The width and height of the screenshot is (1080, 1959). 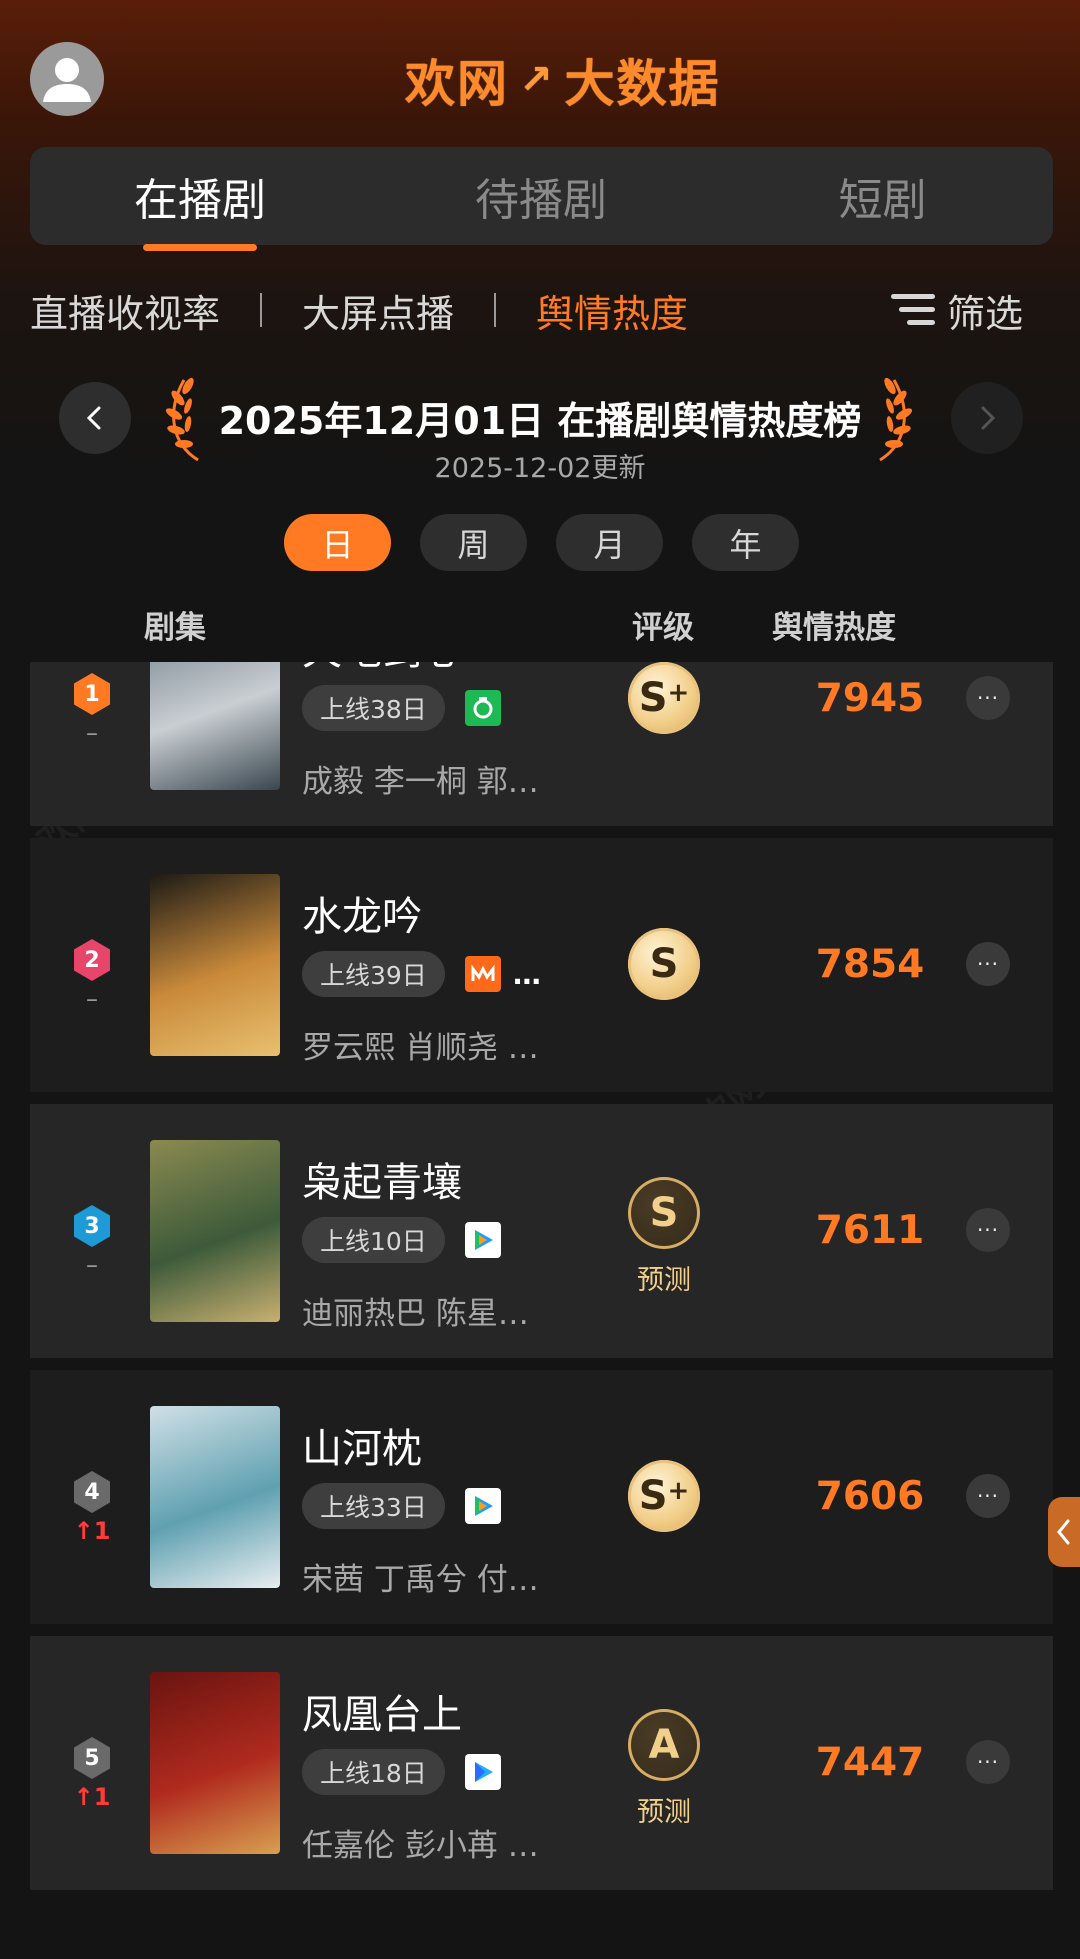 I want to click on table-row: 3 – 枭起青壤 上线10日 迪丽热巴 陈星… S 预测 7611 ···, so click(x=541, y=1231).